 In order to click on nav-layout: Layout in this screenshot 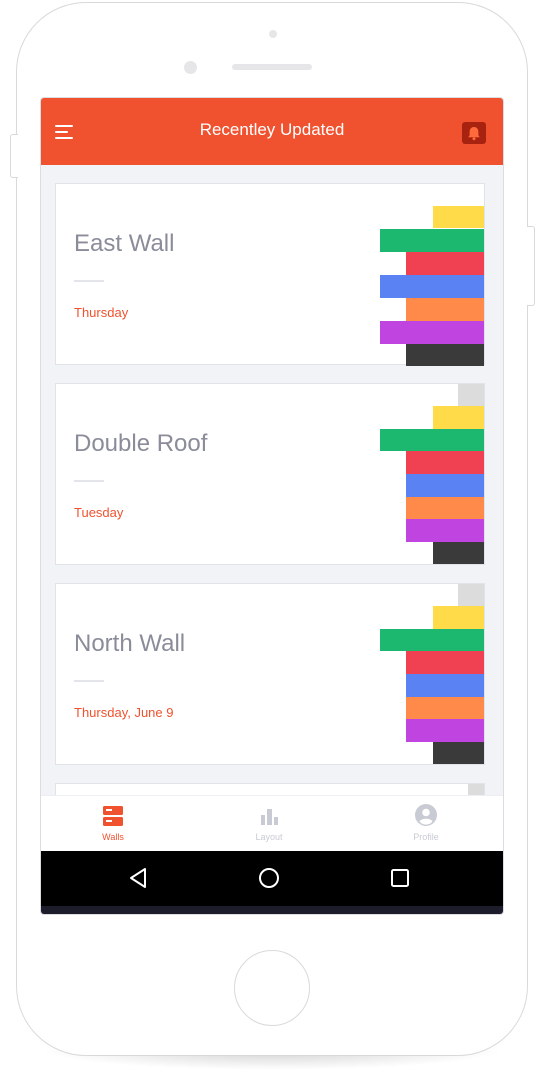, I will do `click(269, 824)`.